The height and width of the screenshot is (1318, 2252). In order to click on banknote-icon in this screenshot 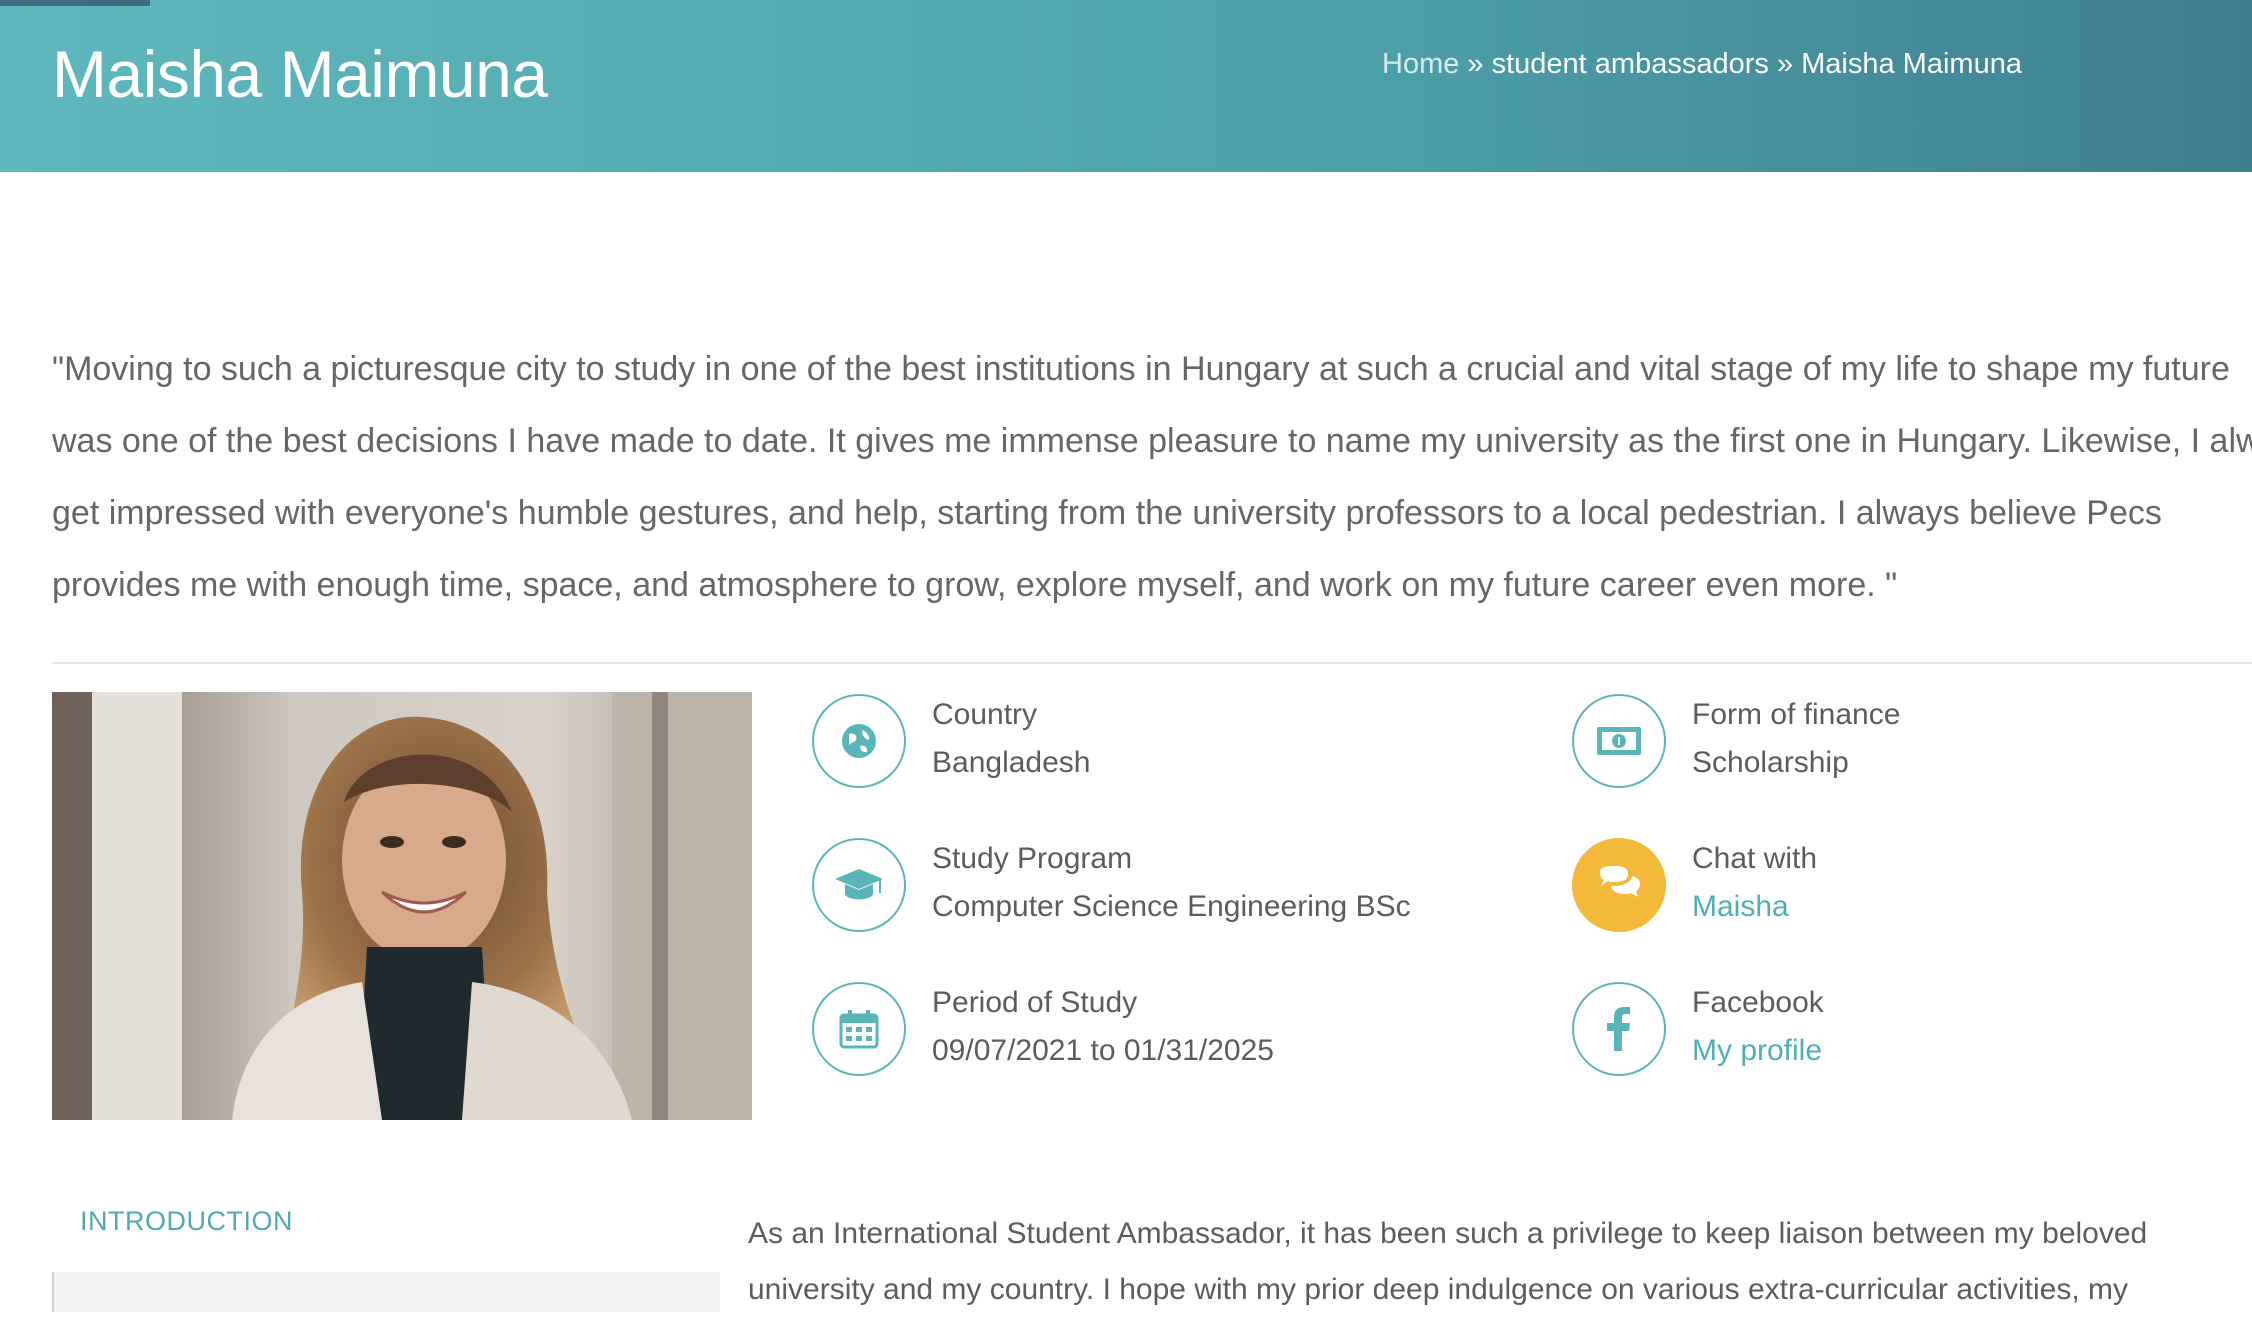, I will do `click(1619, 741)`.